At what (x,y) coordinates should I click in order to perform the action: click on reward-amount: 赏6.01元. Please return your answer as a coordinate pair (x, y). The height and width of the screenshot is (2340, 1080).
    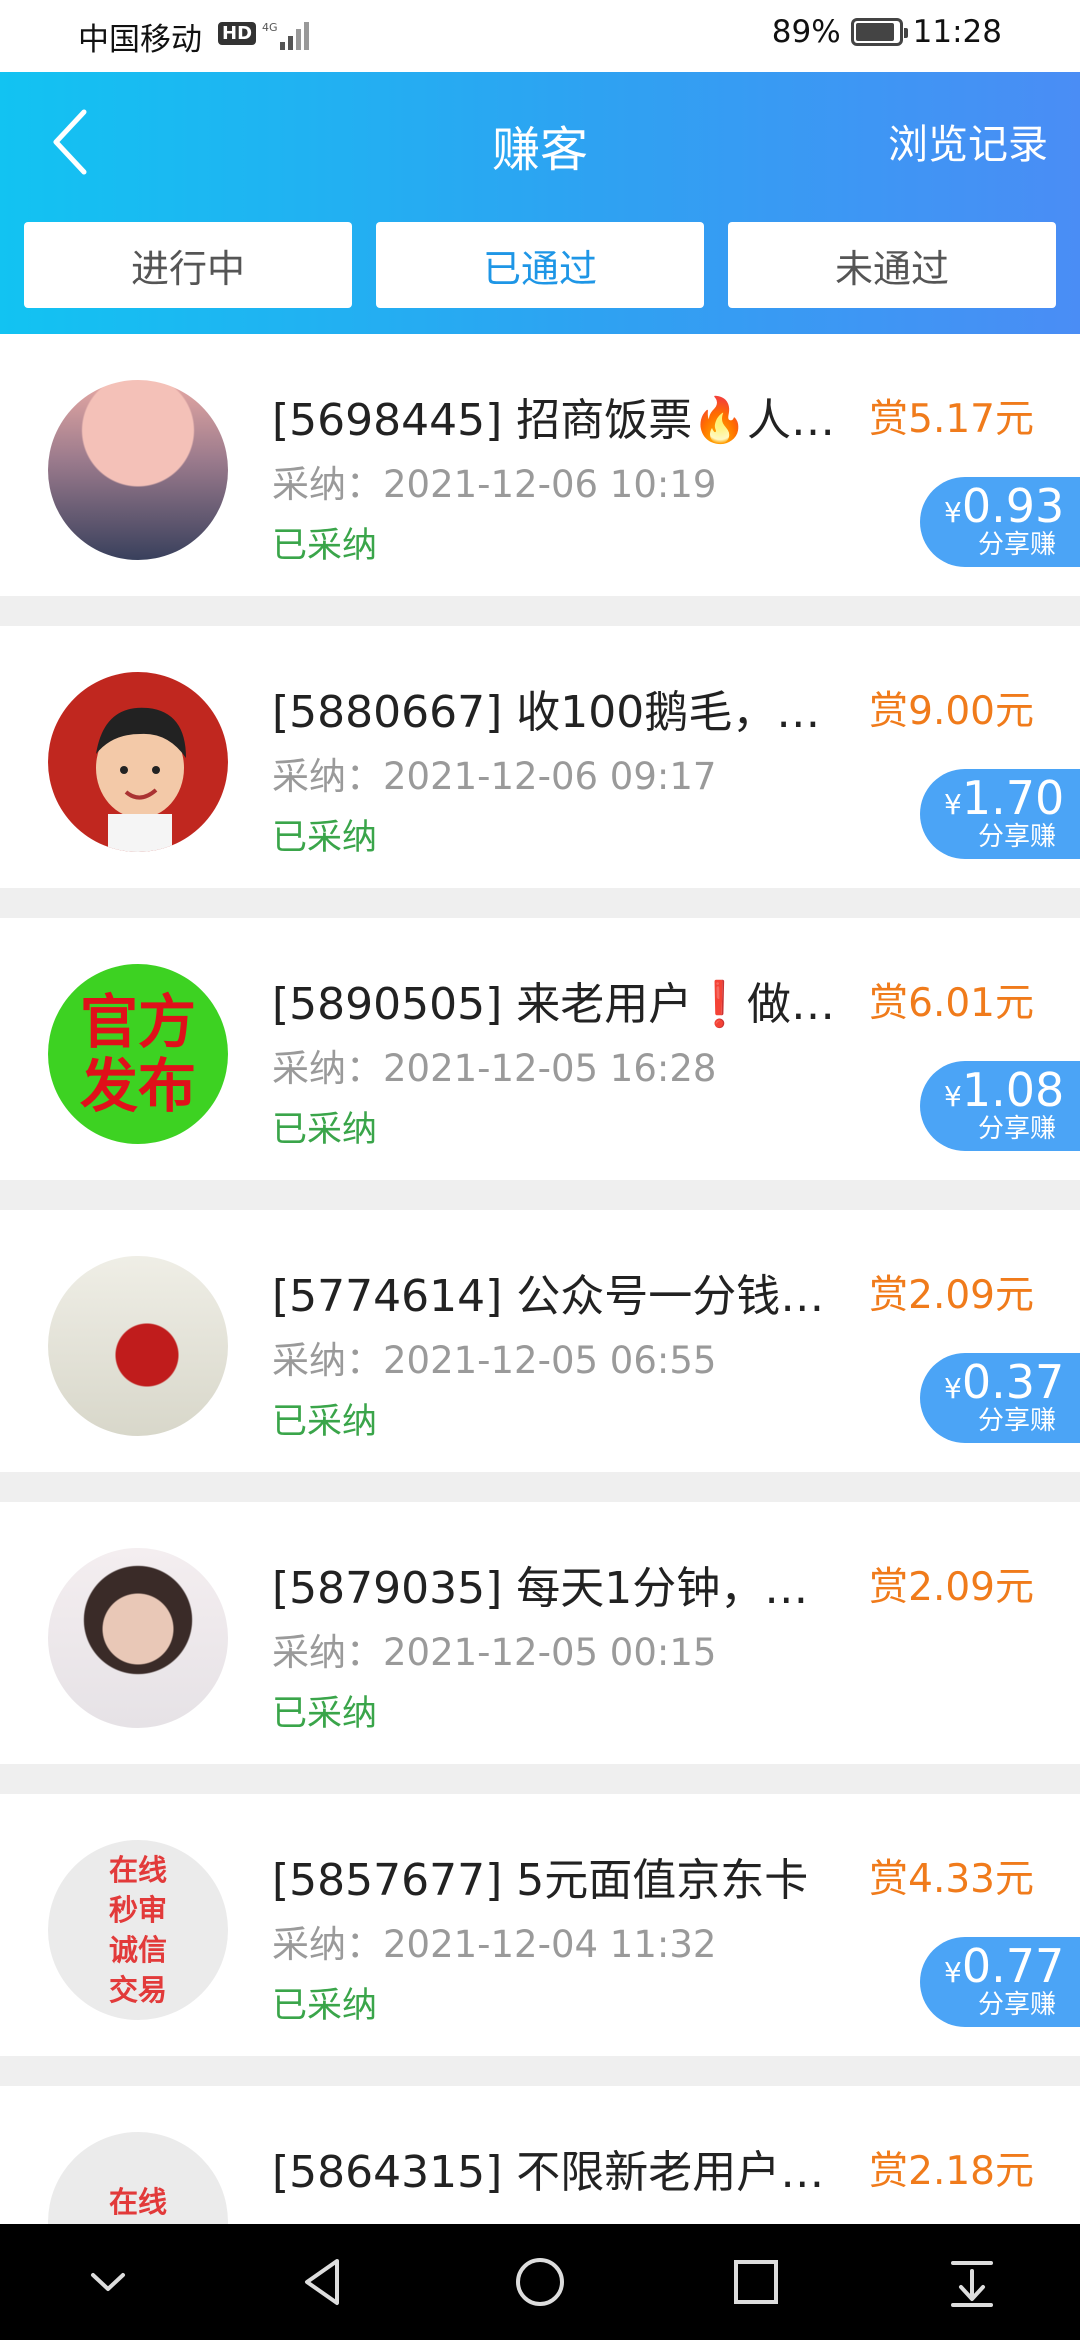
    Looking at the image, I should click on (951, 1003).